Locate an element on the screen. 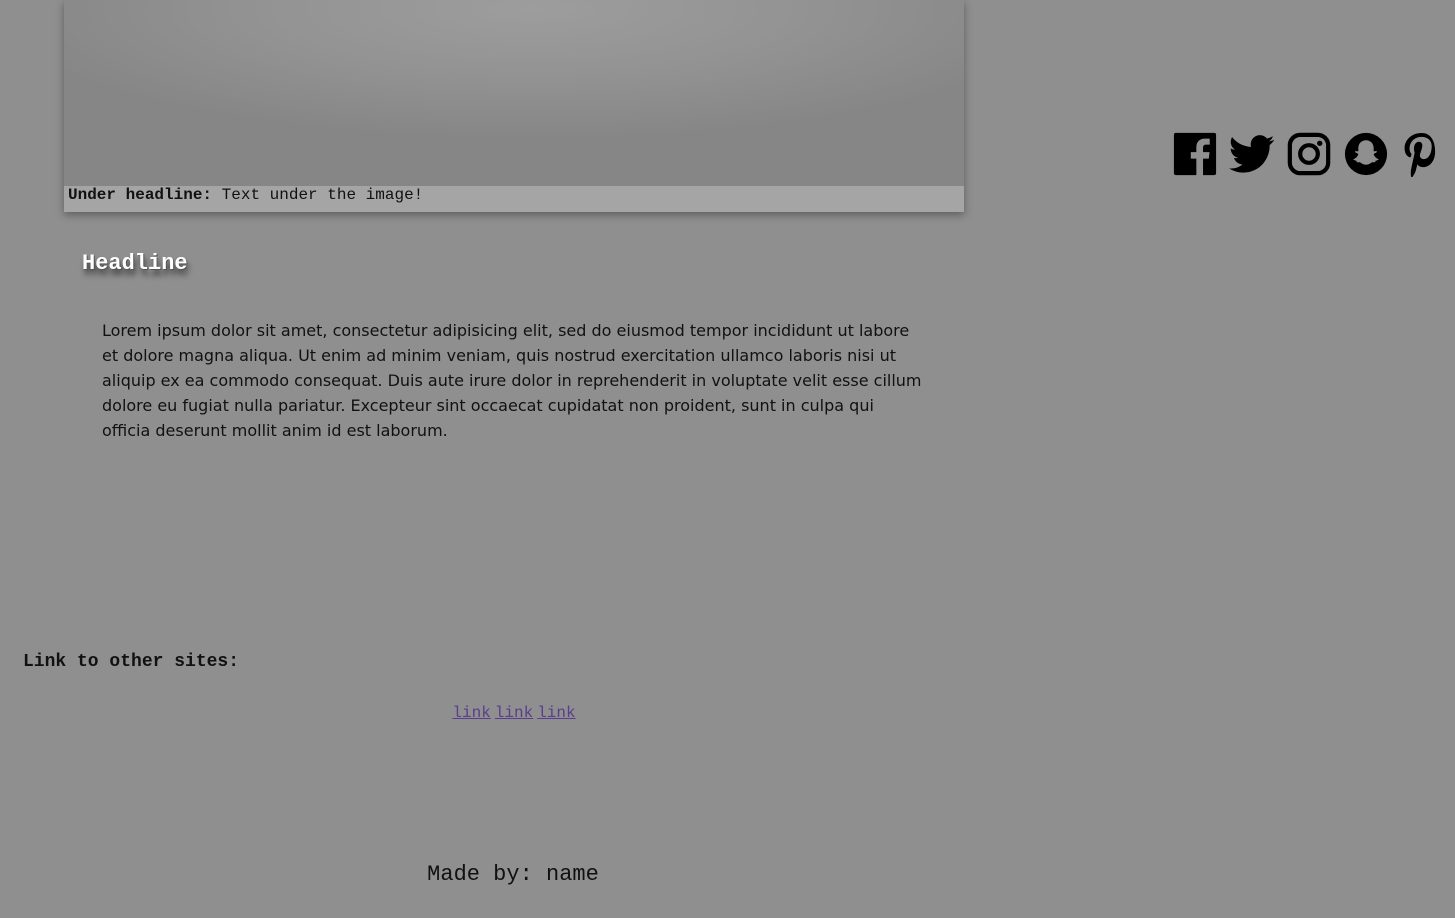 This screenshot has height=918, width=1455. social-icons is located at coordinates (1307, 154).